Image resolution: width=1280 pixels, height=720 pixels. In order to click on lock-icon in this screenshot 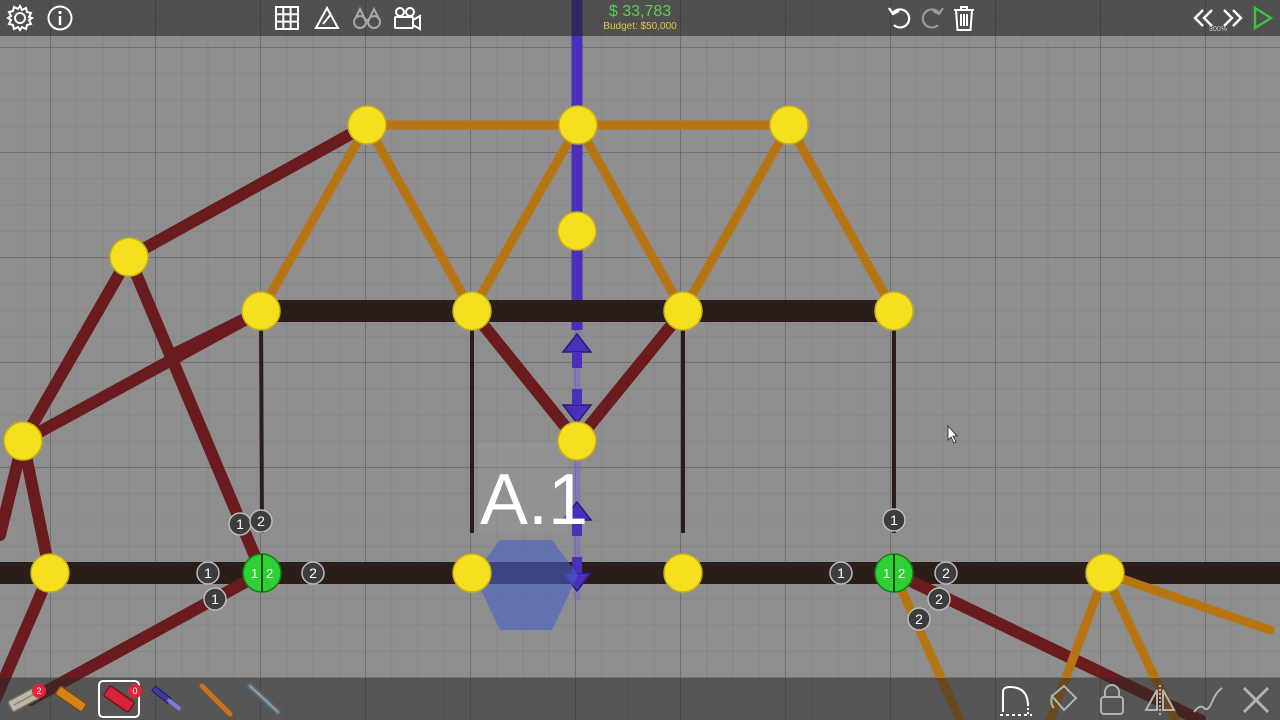, I will do `click(1112, 700)`.